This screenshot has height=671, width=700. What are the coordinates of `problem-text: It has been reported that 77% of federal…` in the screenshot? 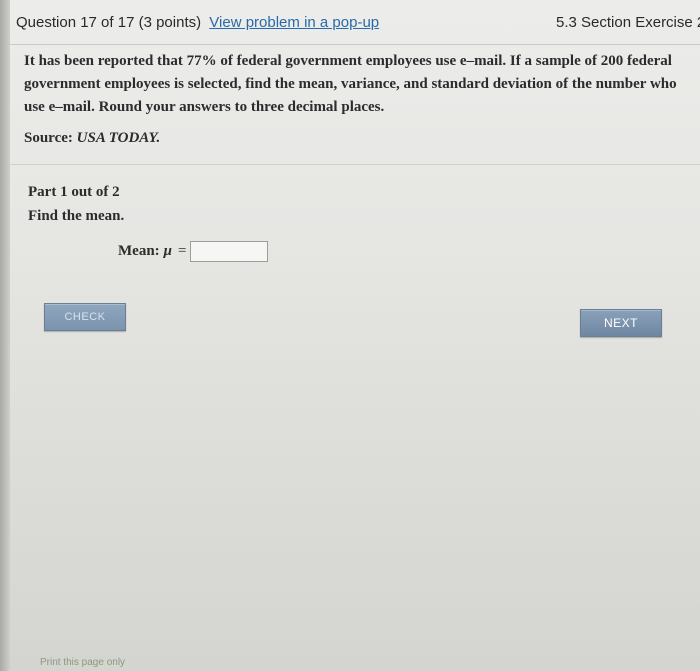 It's located at (350, 84).